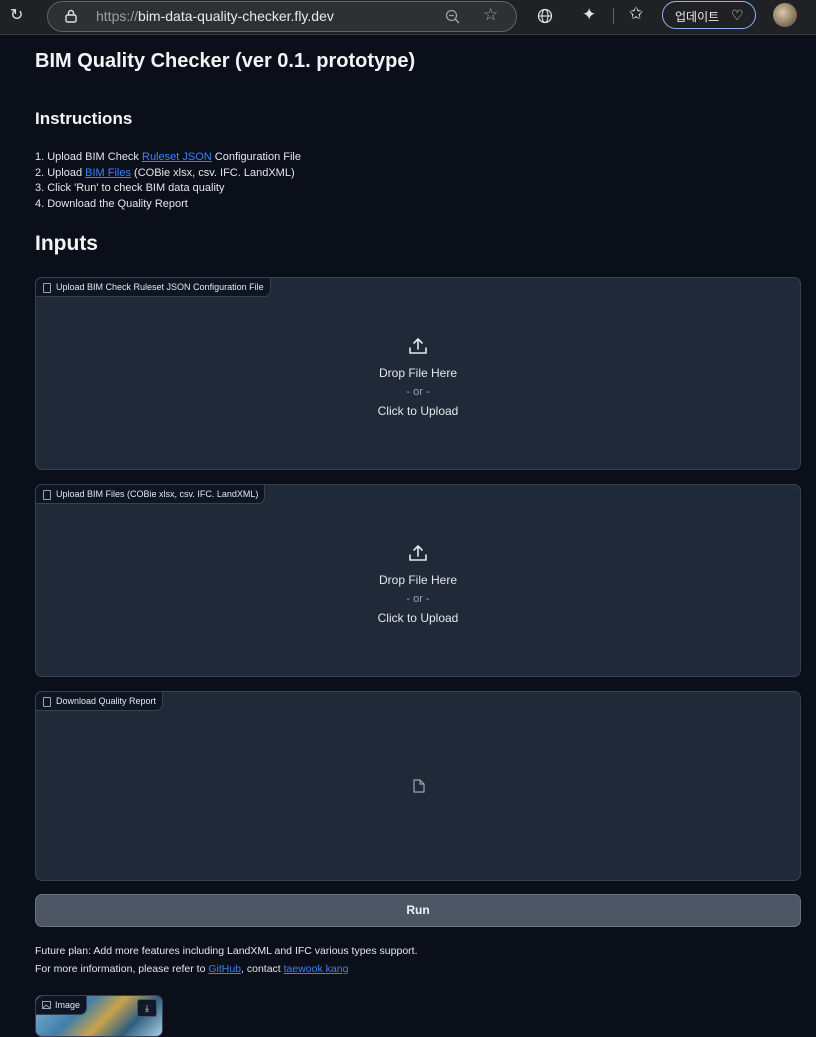 Image resolution: width=816 pixels, height=1037 pixels. What do you see at coordinates (418, 910) in the screenshot?
I see `run-button: Run` at bounding box center [418, 910].